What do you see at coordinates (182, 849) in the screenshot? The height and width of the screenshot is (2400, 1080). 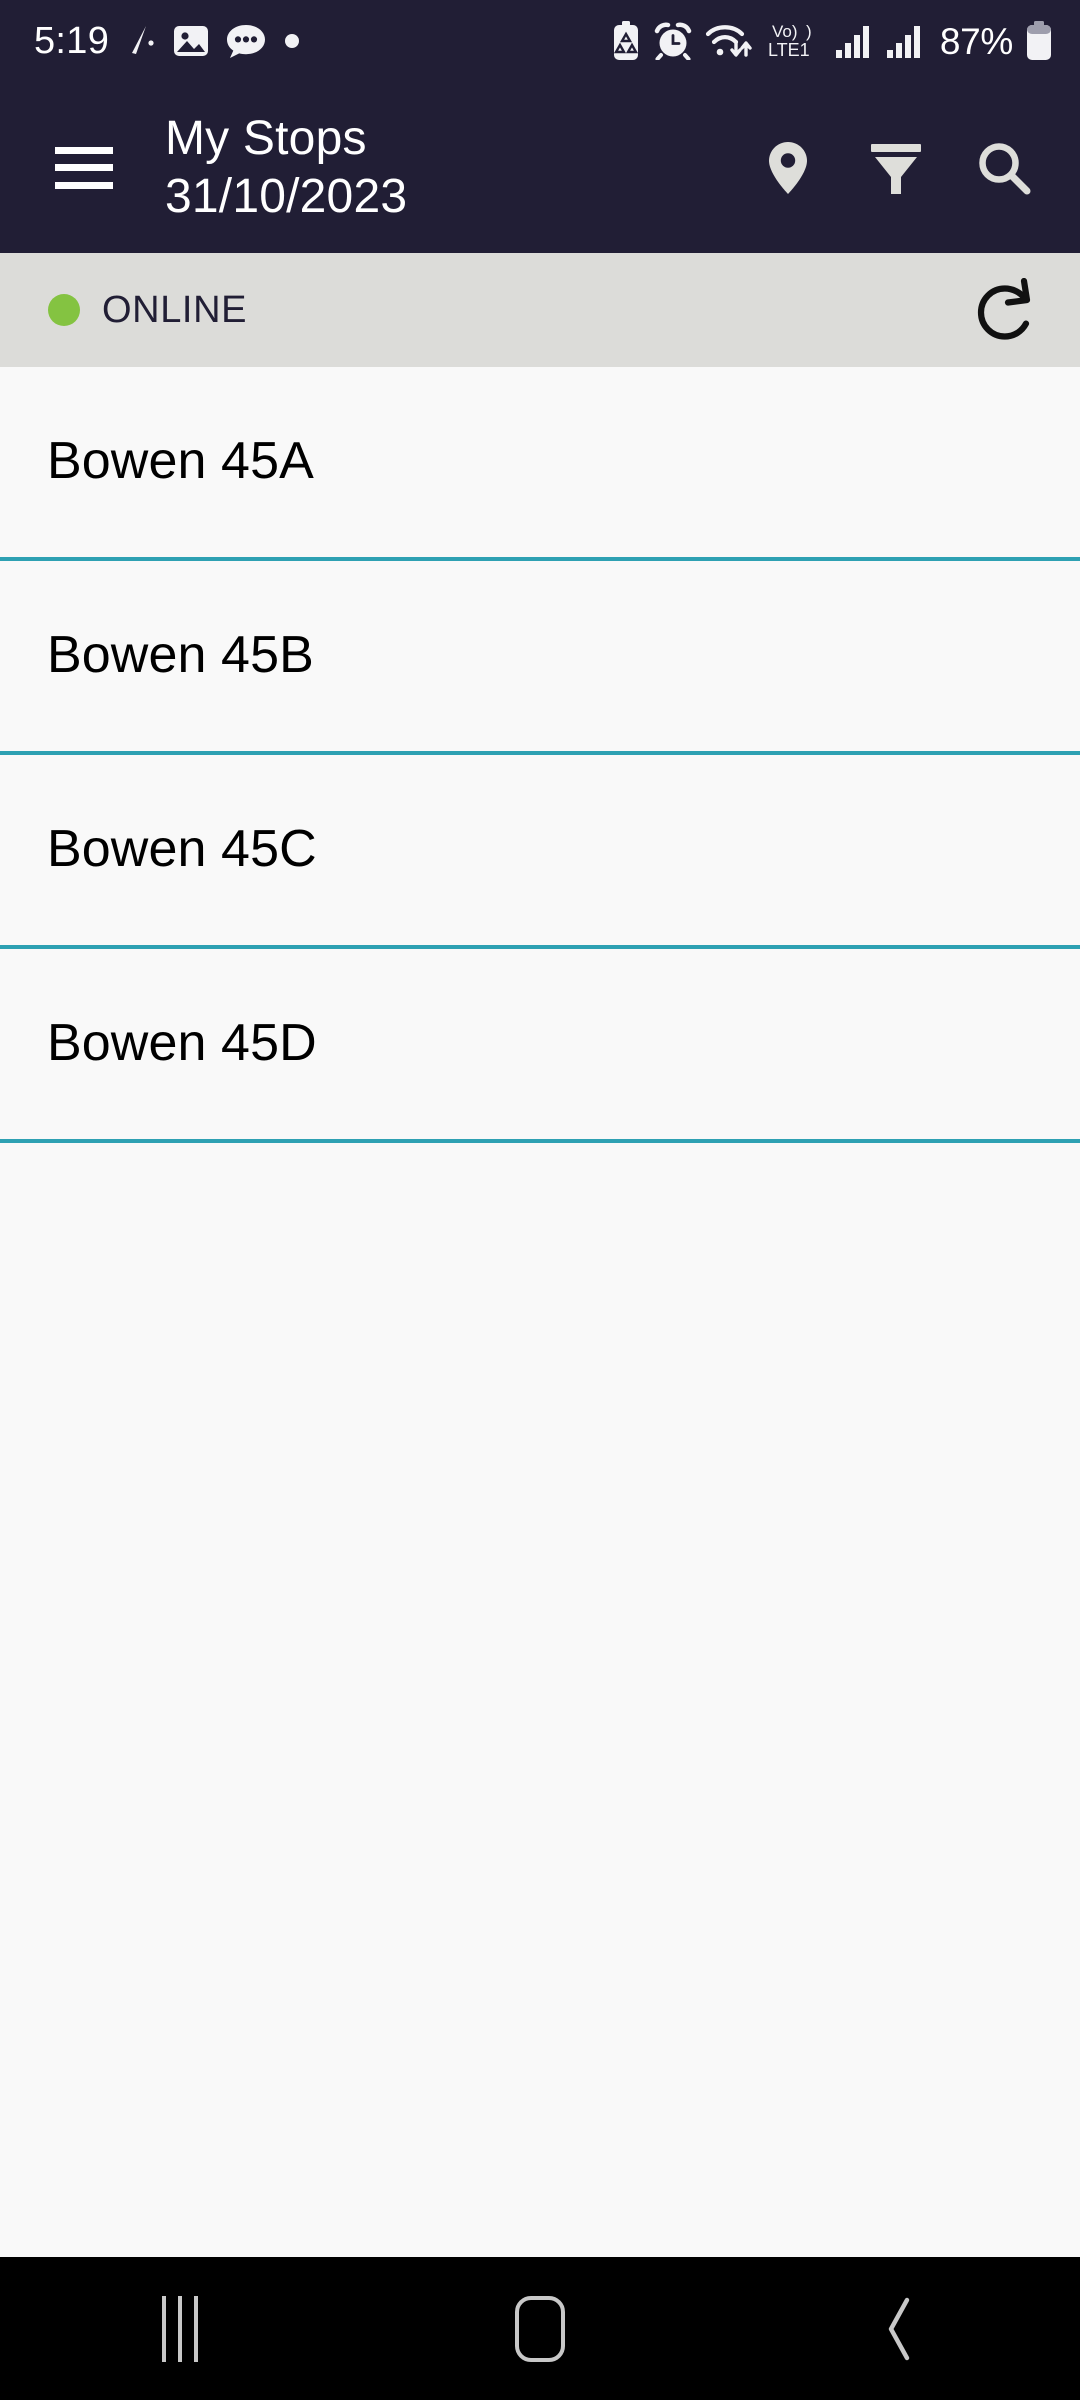 I see `stop-name-label: Bowen 45C` at bounding box center [182, 849].